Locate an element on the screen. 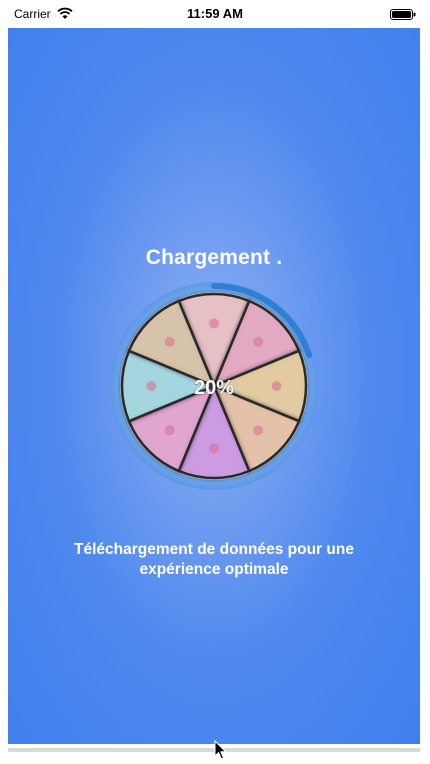 This screenshot has width=430, height=764. battery-icon is located at coordinates (403, 14).